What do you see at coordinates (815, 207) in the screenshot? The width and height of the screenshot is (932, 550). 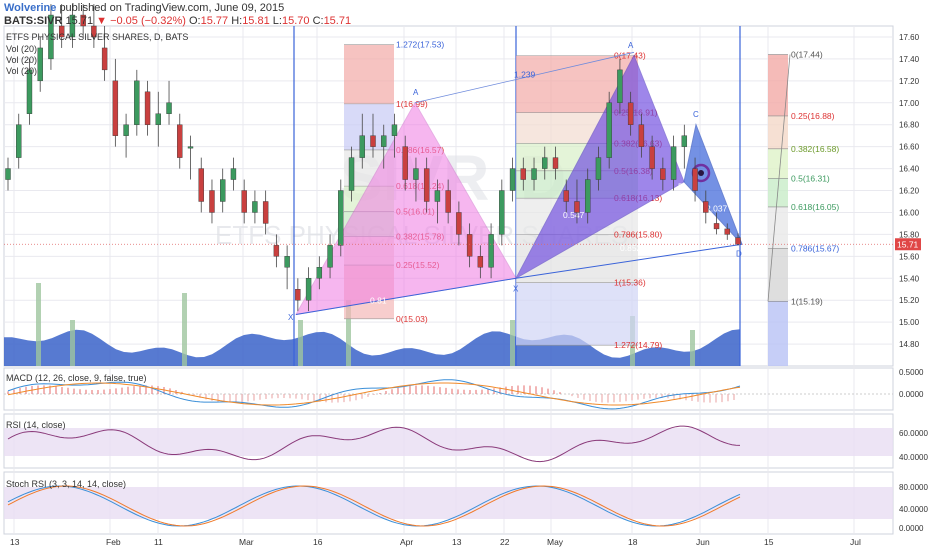 I see `fib-right-label: 0.618(16.05)` at bounding box center [815, 207].